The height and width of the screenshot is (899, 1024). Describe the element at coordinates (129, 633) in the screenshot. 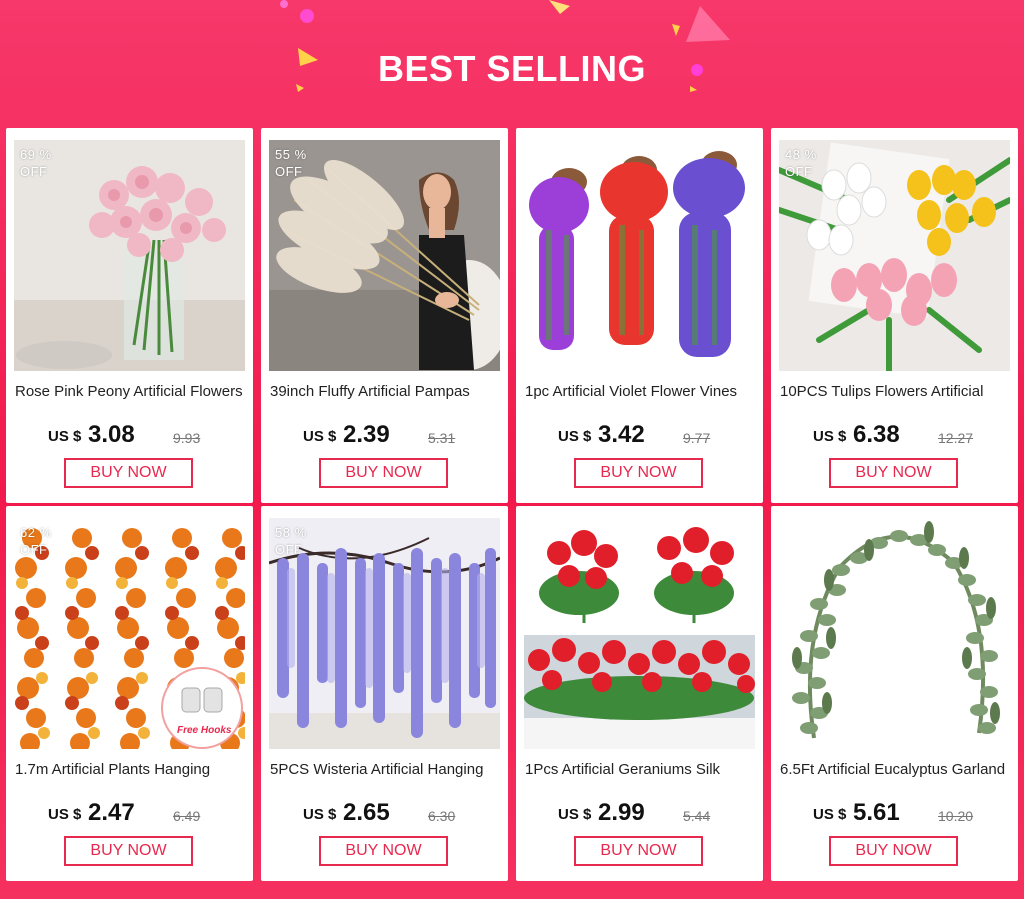

I see `maple-leaf-garland-image: 62 % OFF Free Hooks` at that location.